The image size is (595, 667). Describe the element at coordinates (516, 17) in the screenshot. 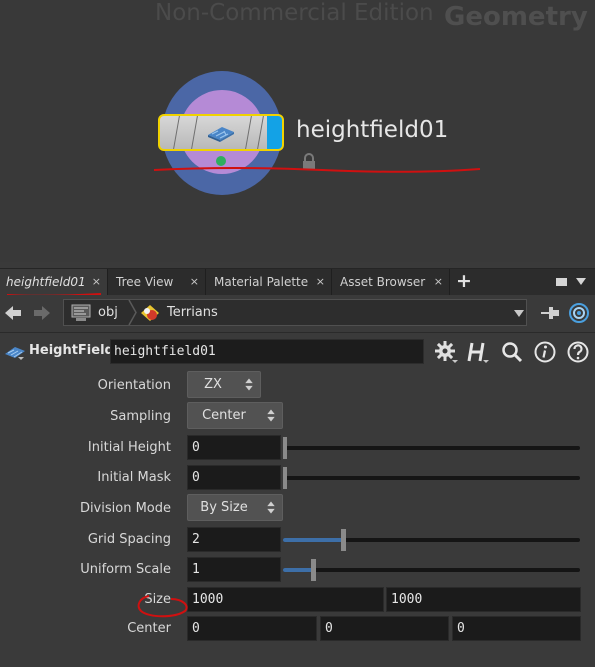

I see `context-label: Geometry` at that location.